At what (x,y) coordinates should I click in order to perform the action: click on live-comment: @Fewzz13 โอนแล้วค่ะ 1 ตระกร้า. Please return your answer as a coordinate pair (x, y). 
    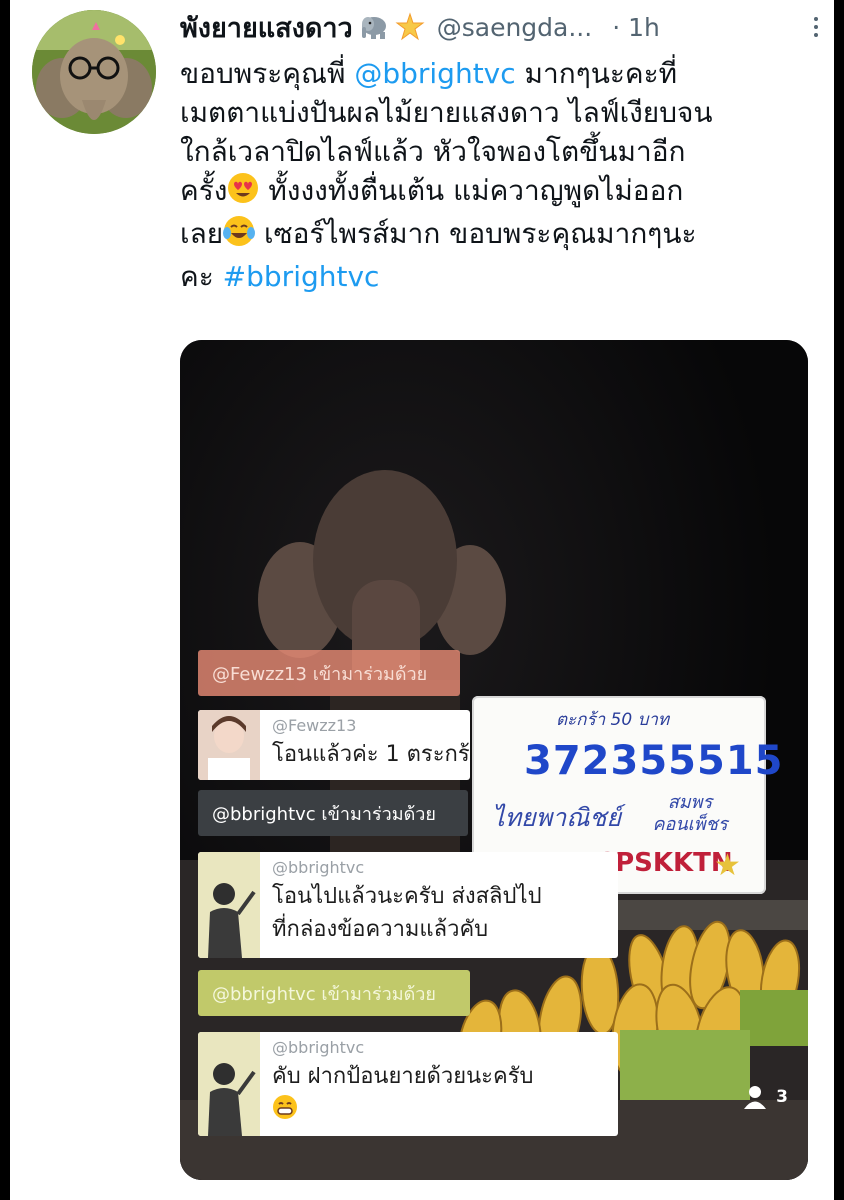
    Looking at the image, I should click on (334, 745).